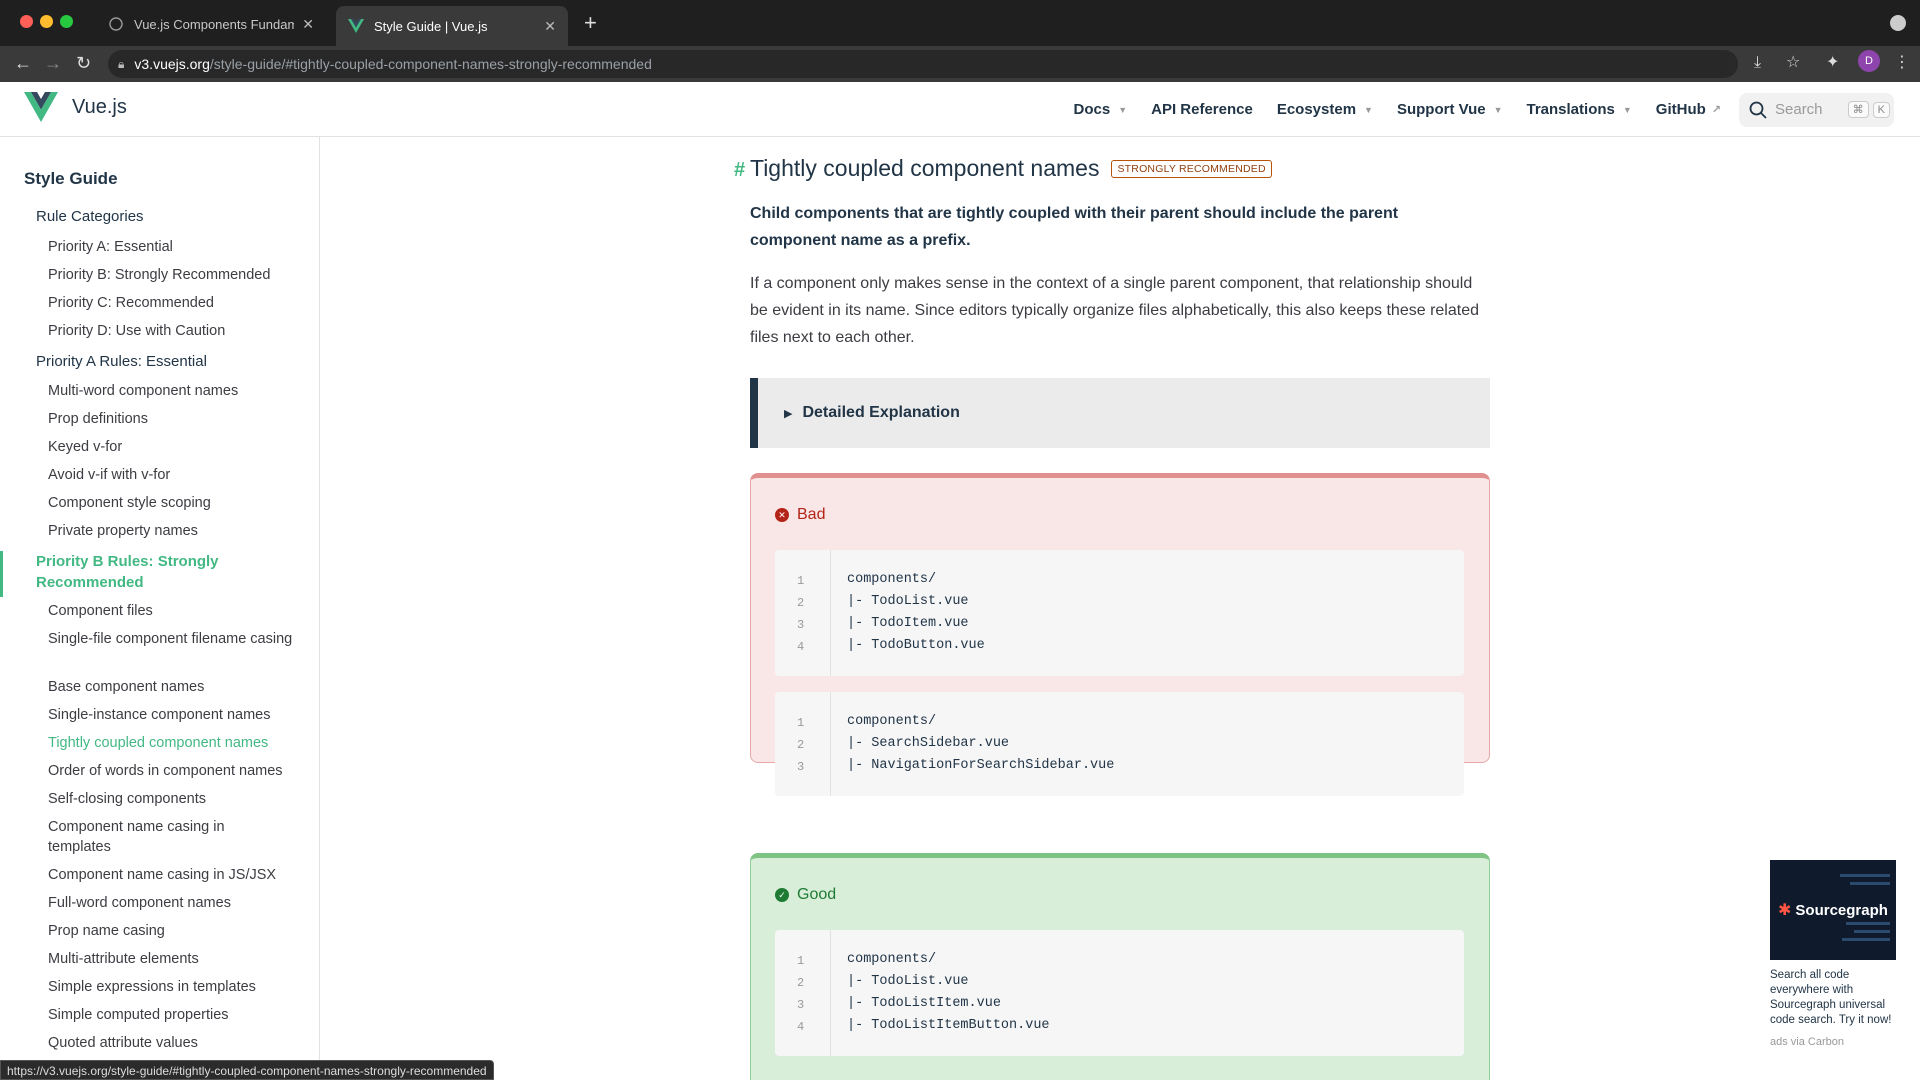  Describe the element at coordinates (153, 837) in the screenshot. I see `sidebar-item: Component name casing in templates` at that location.